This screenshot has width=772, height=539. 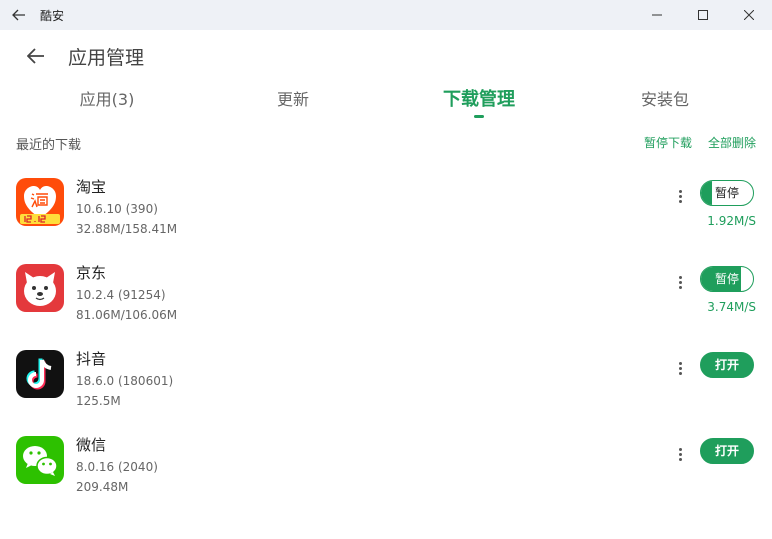 I want to click on jd-icon, so click(x=40, y=288).